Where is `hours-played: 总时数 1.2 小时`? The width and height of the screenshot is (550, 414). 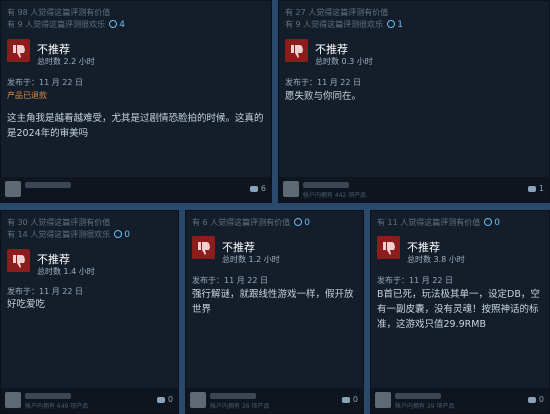
hours-played: 总时数 1.2 小时 is located at coordinates (251, 259).